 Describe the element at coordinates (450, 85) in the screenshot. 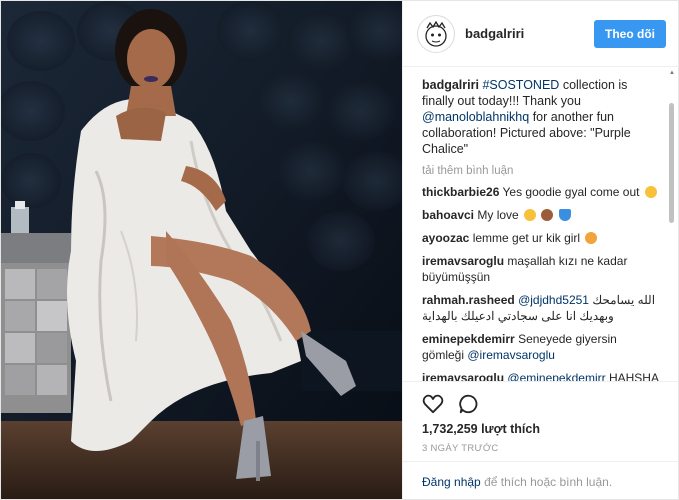

I see `caption-username: badgalriri` at that location.